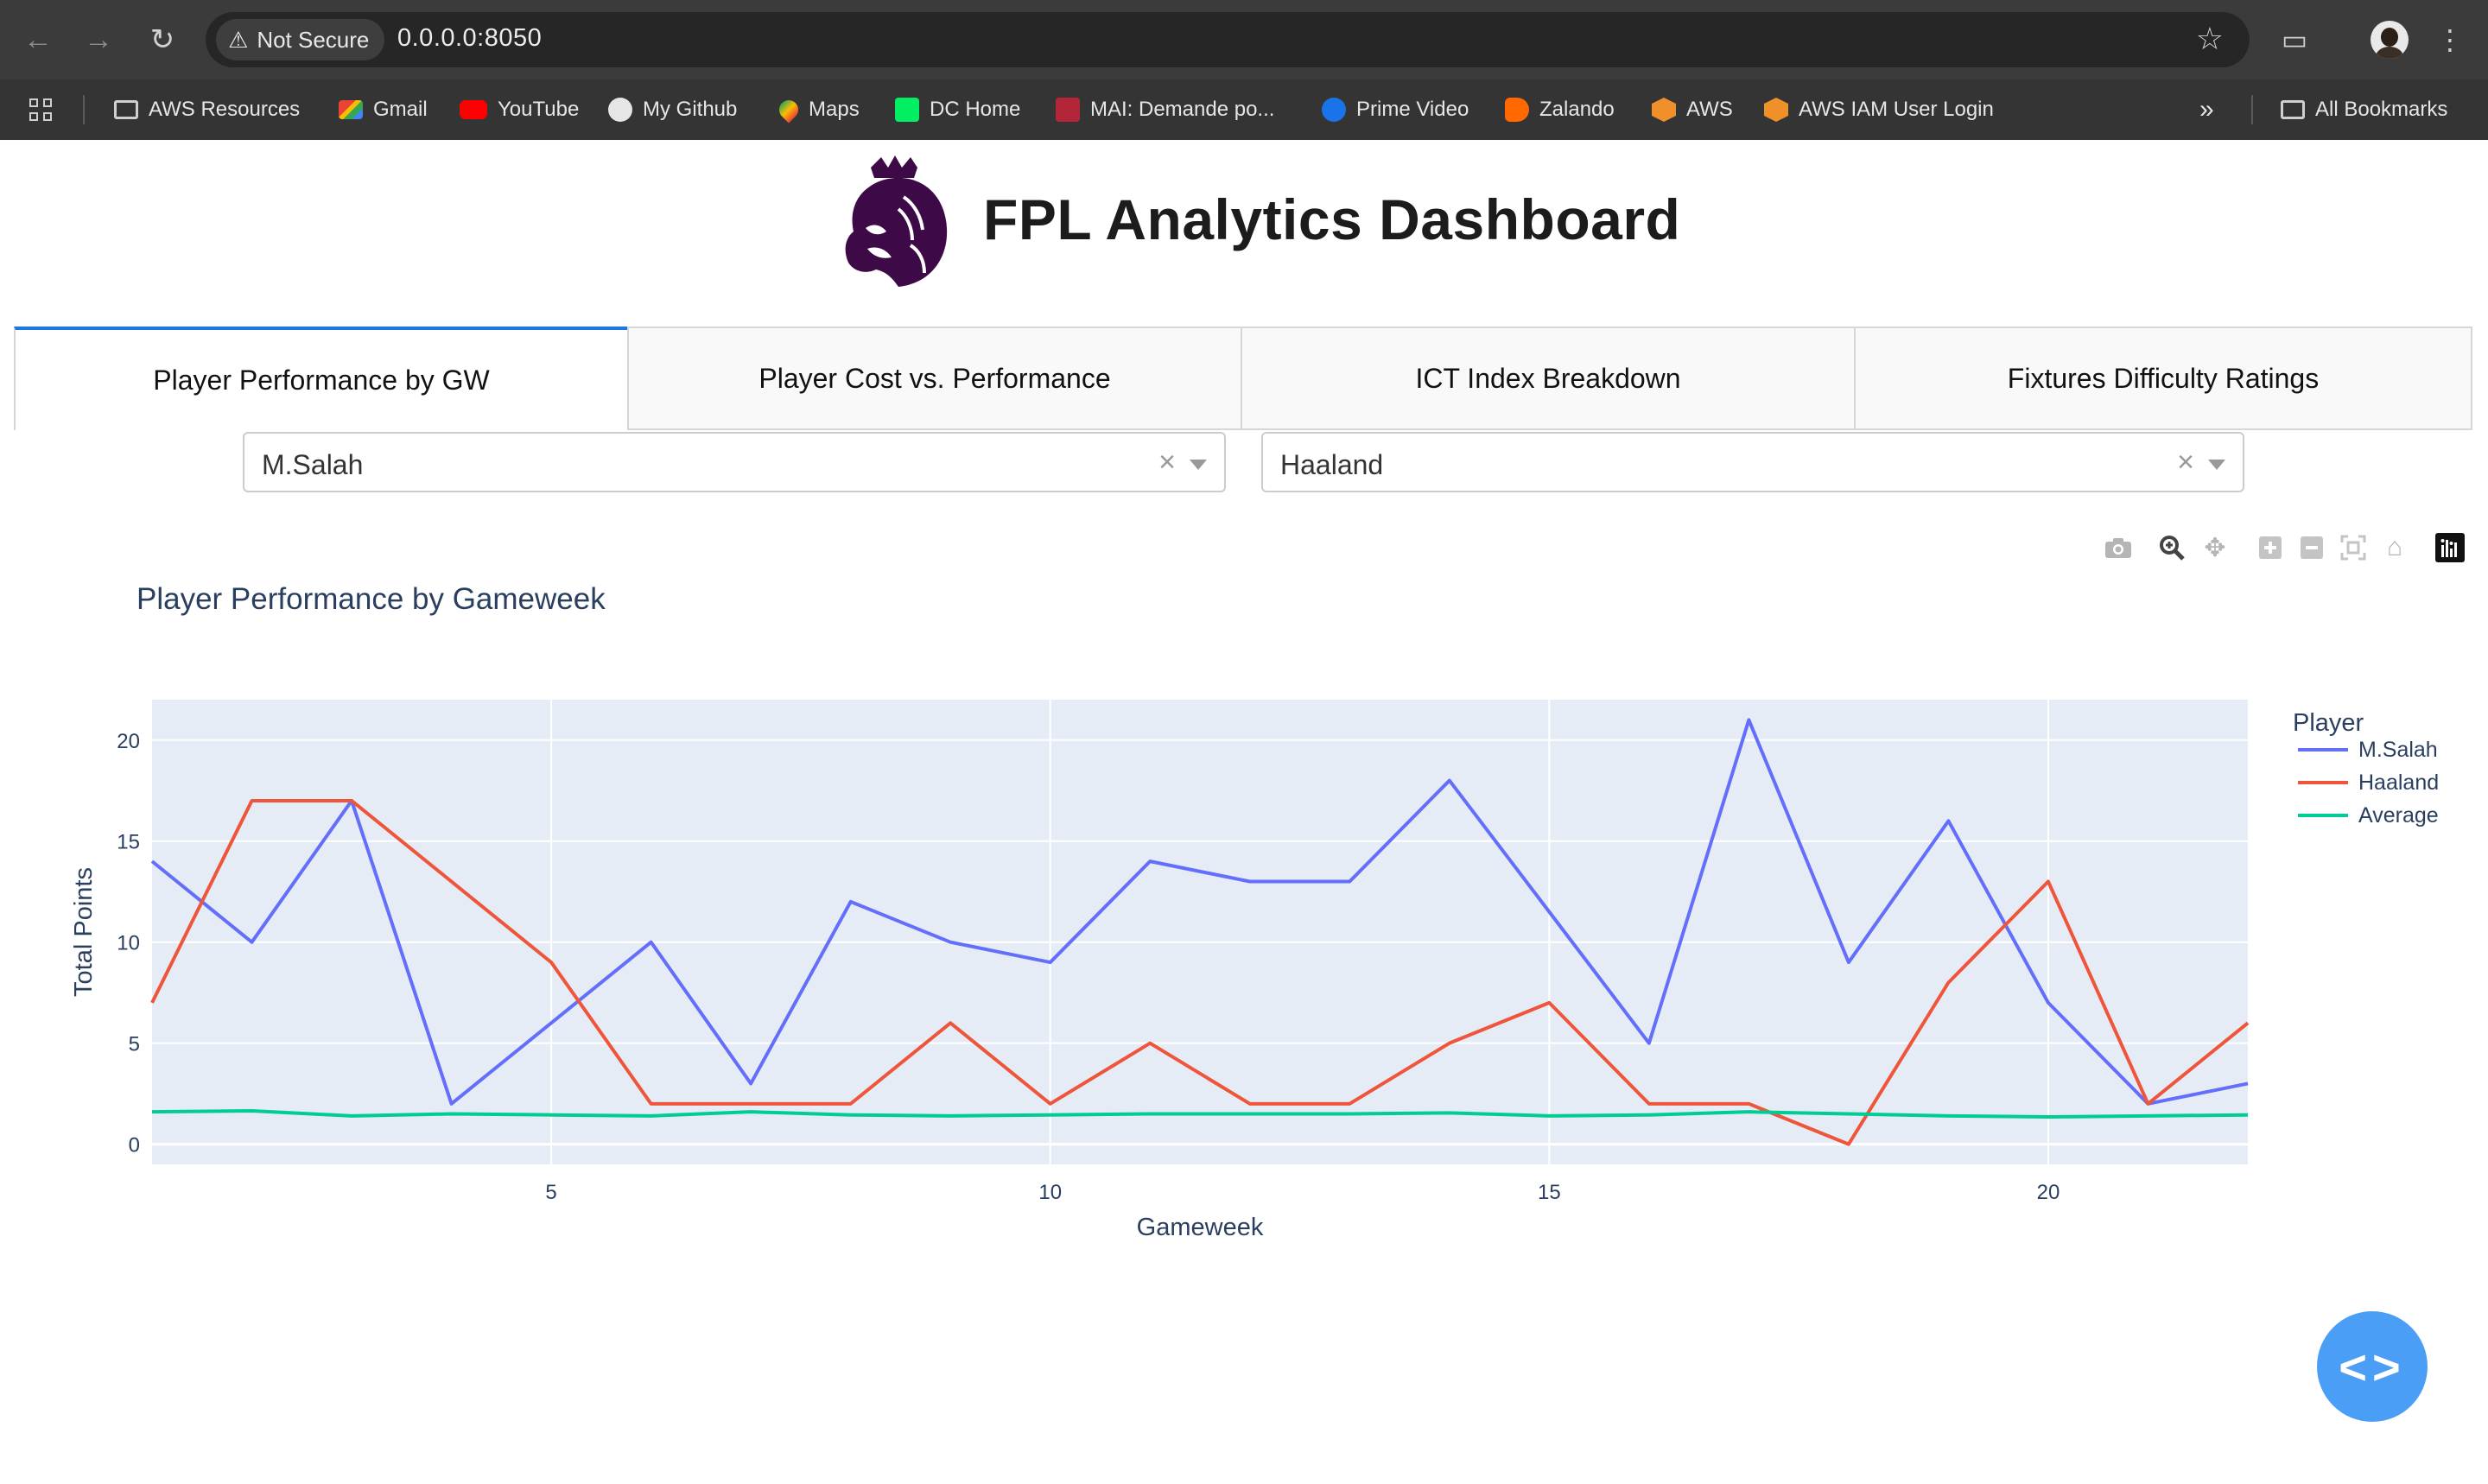 The width and height of the screenshot is (2488, 1484). What do you see at coordinates (620, 110) in the screenshot?
I see `github-icon` at bounding box center [620, 110].